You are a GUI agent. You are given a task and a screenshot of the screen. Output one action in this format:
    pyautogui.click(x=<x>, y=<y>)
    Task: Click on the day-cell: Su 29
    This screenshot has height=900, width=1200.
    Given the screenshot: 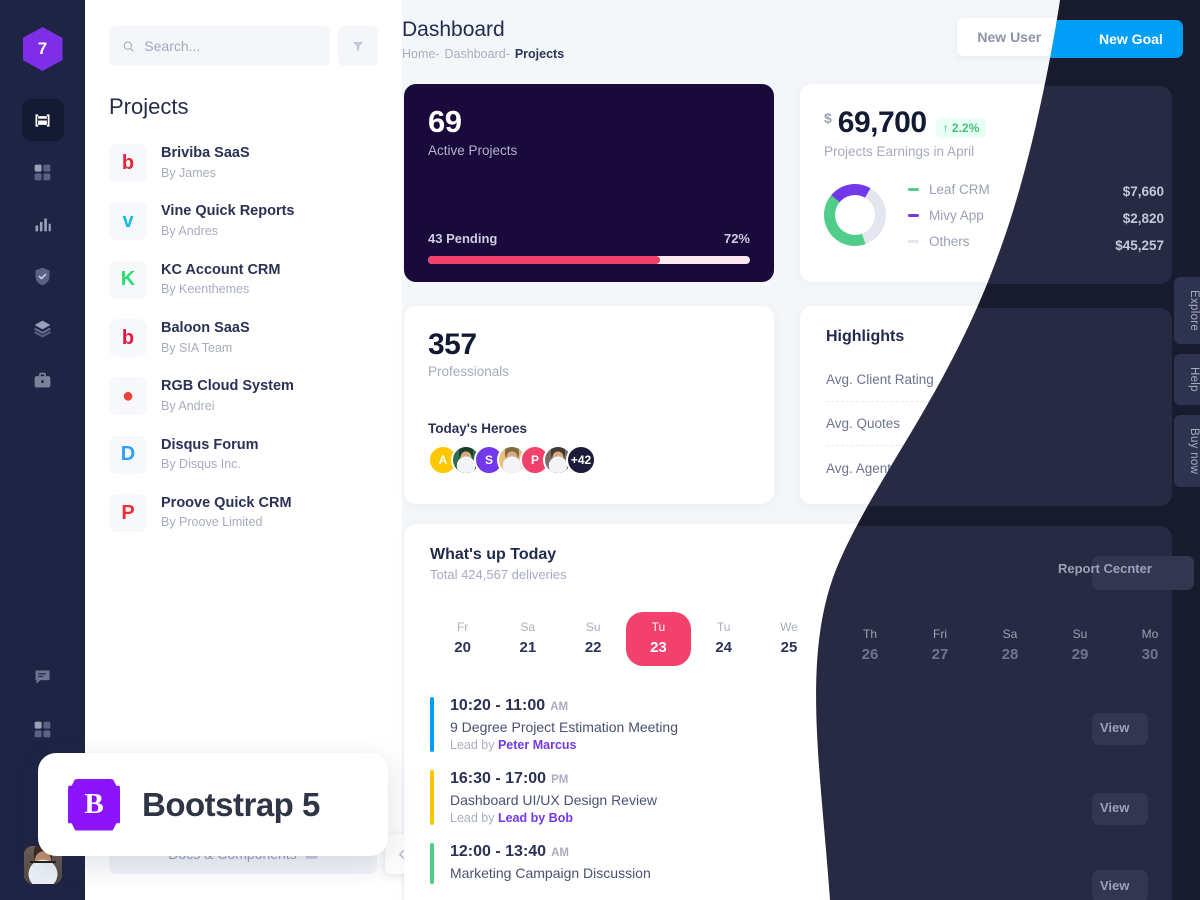 What is the action you would take?
    pyautogui.click(x=1049, y=639)
    